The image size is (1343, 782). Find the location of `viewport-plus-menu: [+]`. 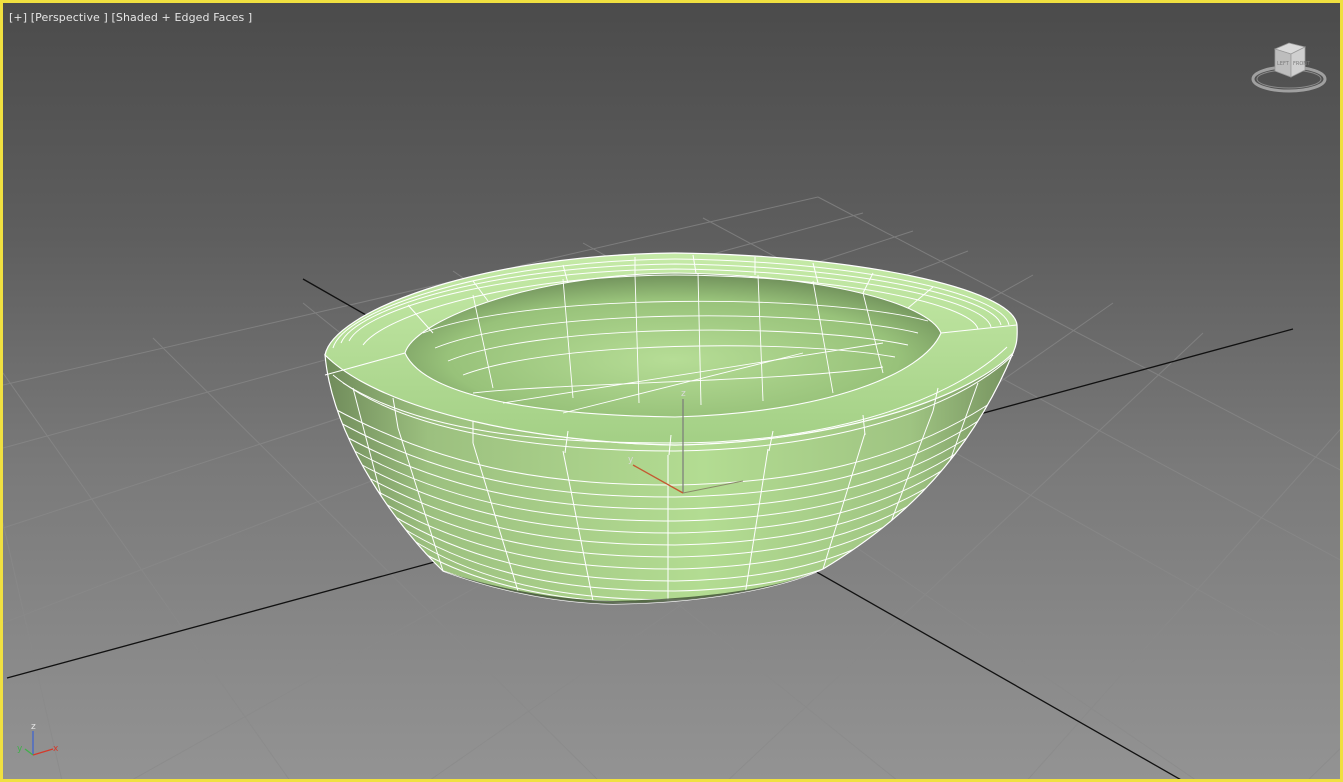

viewport-plus-menu: [+] is located at coordinates (18, 17).